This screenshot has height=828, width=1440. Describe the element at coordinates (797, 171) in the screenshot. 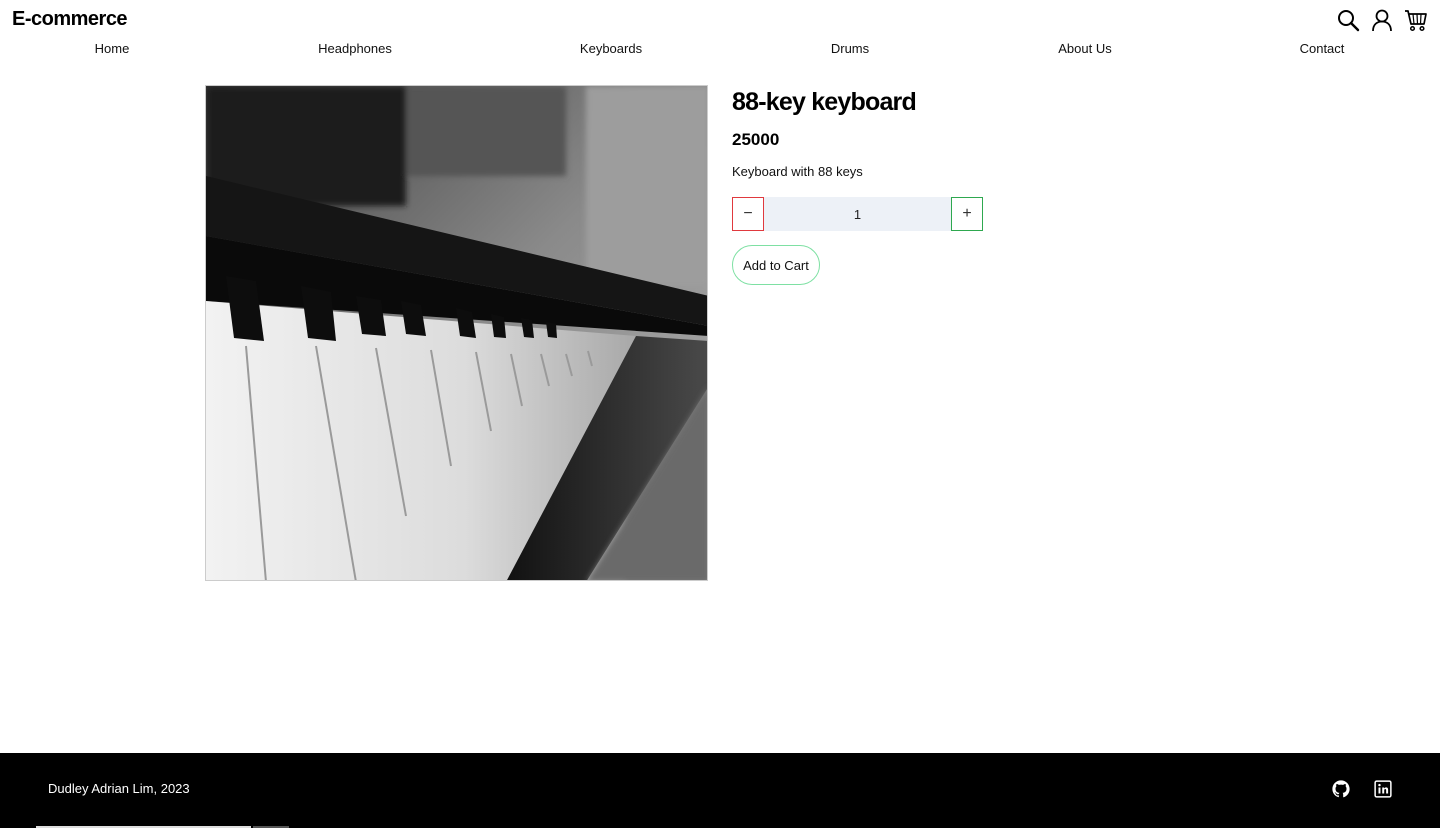

I see `product-description: Keyboard with 88 keys` at that location.